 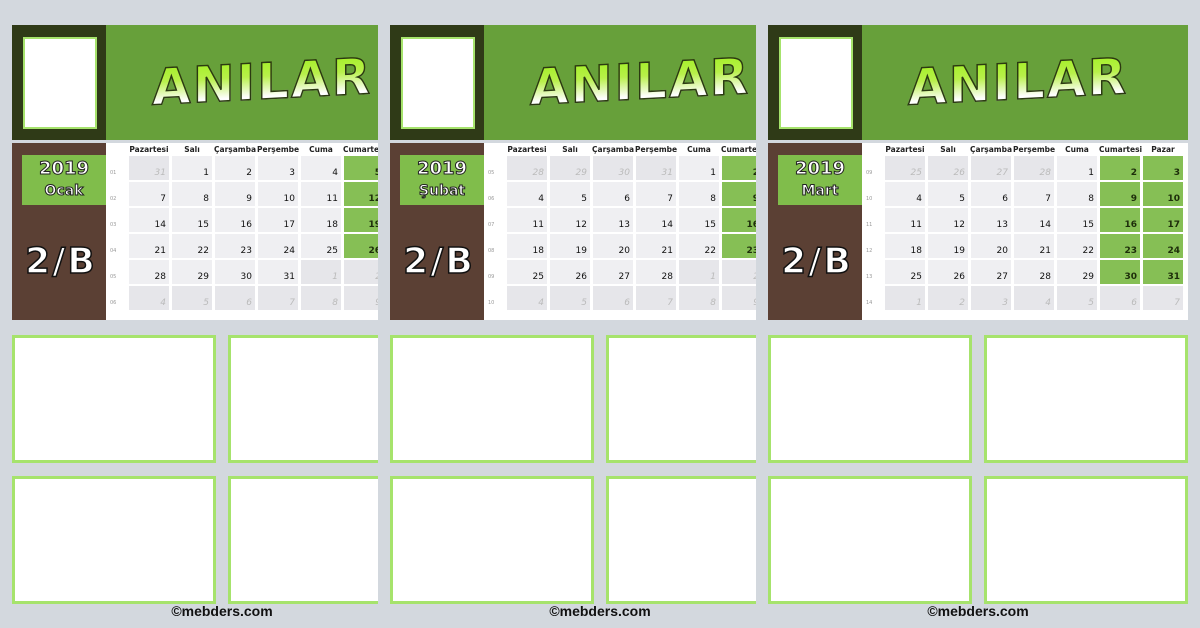 What do you see at coordinates (59, 231) in the screenshot?
I see `side-column: 2019 Ocak 2/B` at bounding box center [59, 231].